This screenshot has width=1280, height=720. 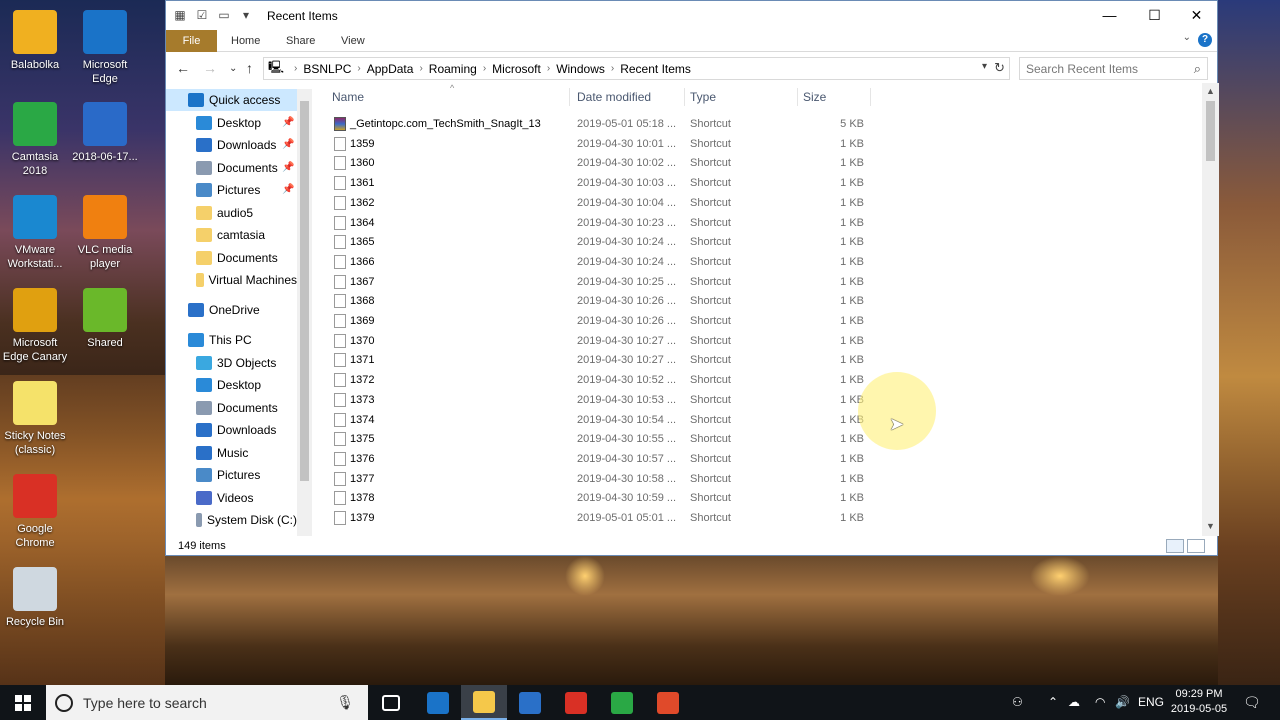 What do you see at coordinates (681, 203) in the screenshot?
I see `file-row: 1362 2019-04-30 10:04 ... Shortcut 1 KB` at bounding box center [681, 203].